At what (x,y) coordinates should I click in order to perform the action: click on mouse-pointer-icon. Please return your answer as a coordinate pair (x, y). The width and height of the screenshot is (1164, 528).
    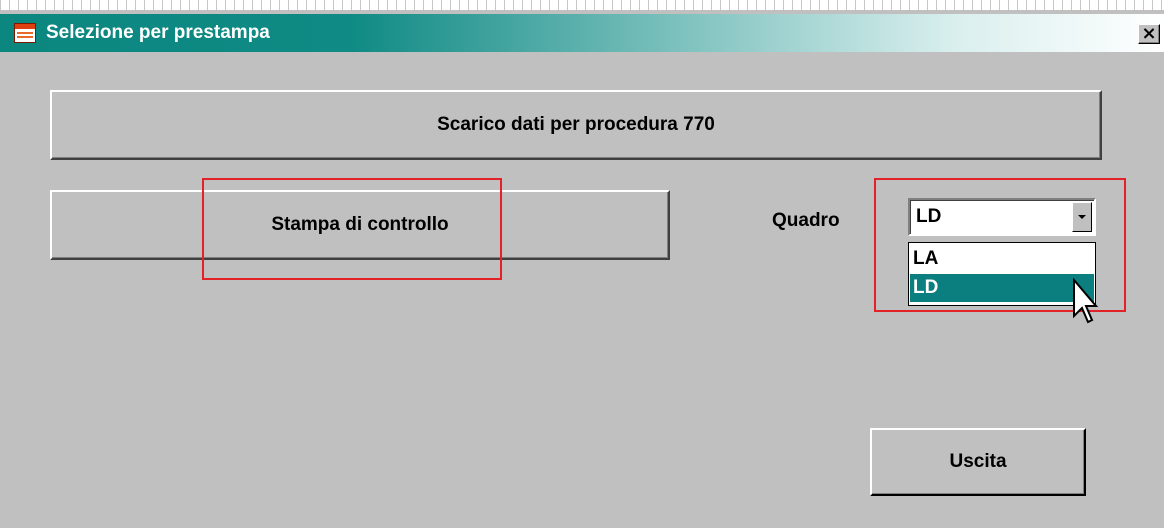
    Looking at the image, I should click on (1086, 301).